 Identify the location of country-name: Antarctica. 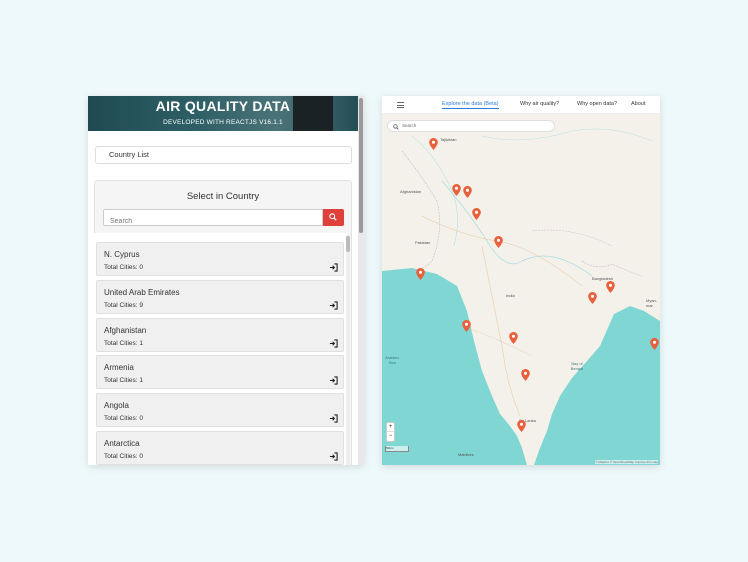
(122, 443).